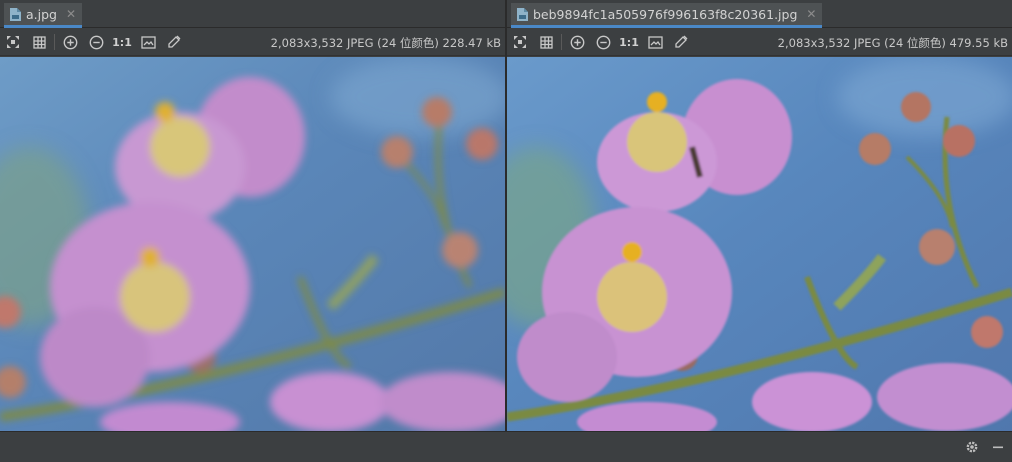 Image resolution: width=1012 pixels, height=462 pixels. Describe the element at coordinates (252, 42) in the screenshot. I see `left-image-toolbar: 1:1 2,083x3,532 JPEG (24 位颜色) 228.47 kB` at that location.